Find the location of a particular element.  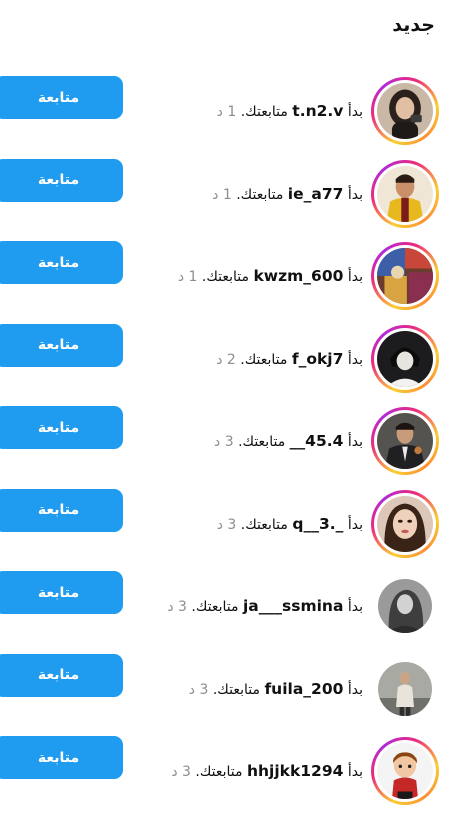

notification-text: بدأ __45.4 متابعتك. 3 د is located at coordinates (254, 441).